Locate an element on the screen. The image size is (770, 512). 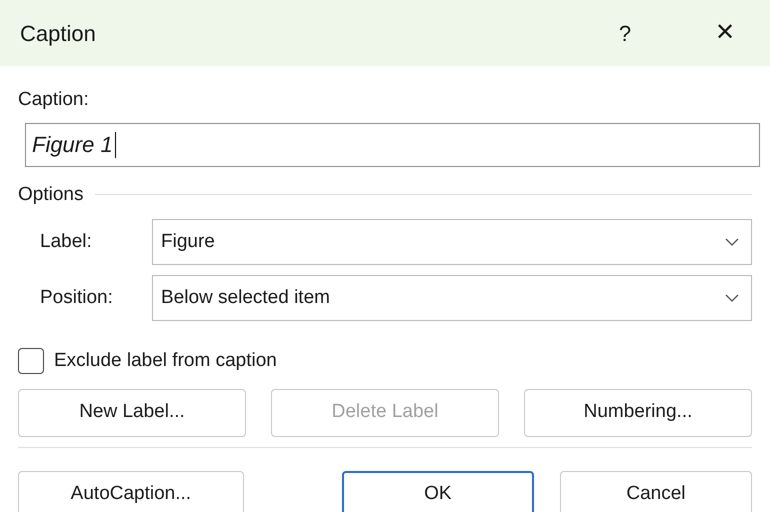
dialog-button: OK is located at coordinates (438, 491).